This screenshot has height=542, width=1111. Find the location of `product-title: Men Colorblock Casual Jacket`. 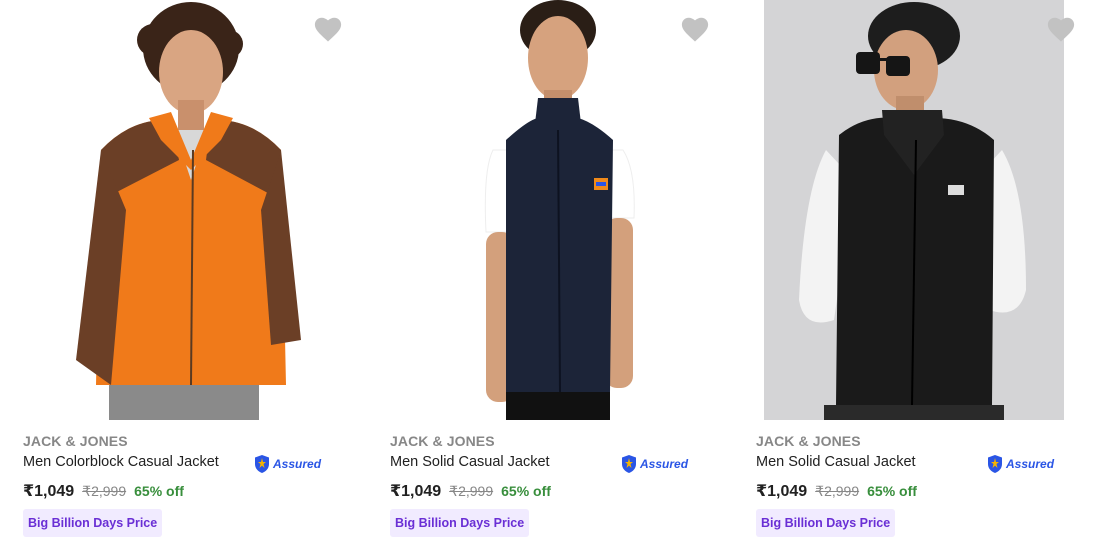

product-title: Men Colorblock Casual Jacket is located at coordinates (121, 462).